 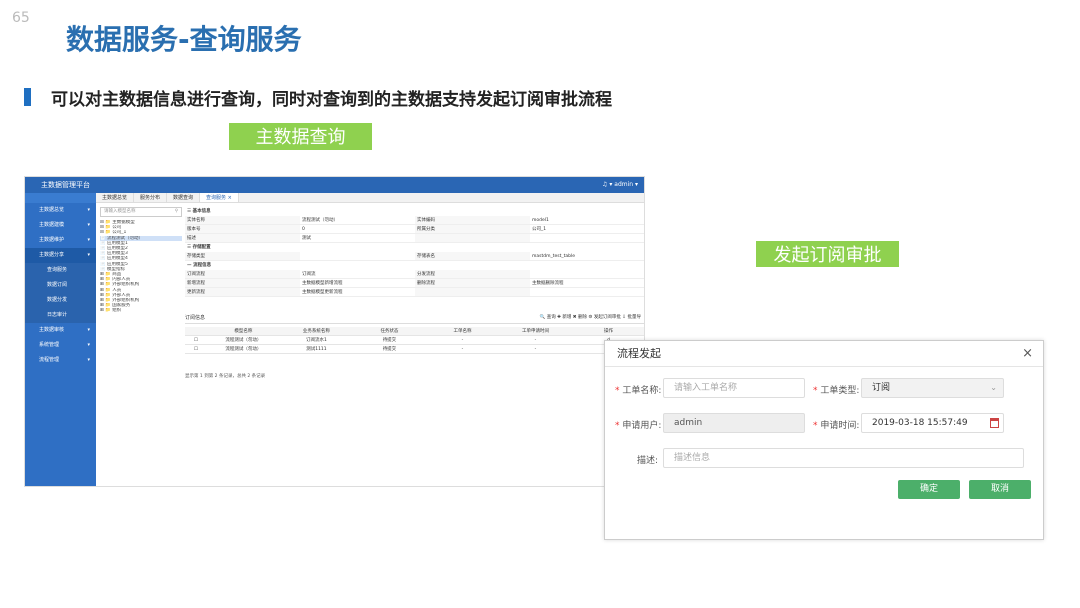 I want to click on subtitle-bar, so click(x=27, y=97).